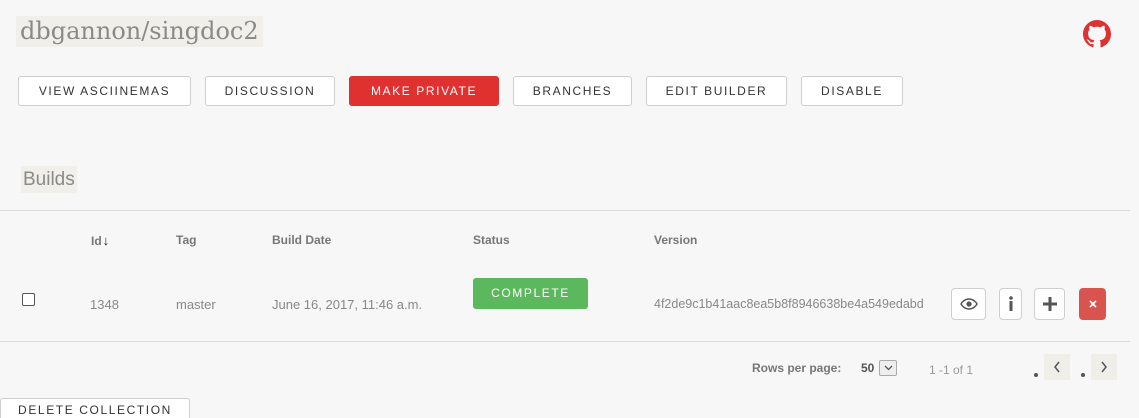 The height and width of the screenshot is (418, 1139). I want to click on builds-title: Builds, so click(49, 179).